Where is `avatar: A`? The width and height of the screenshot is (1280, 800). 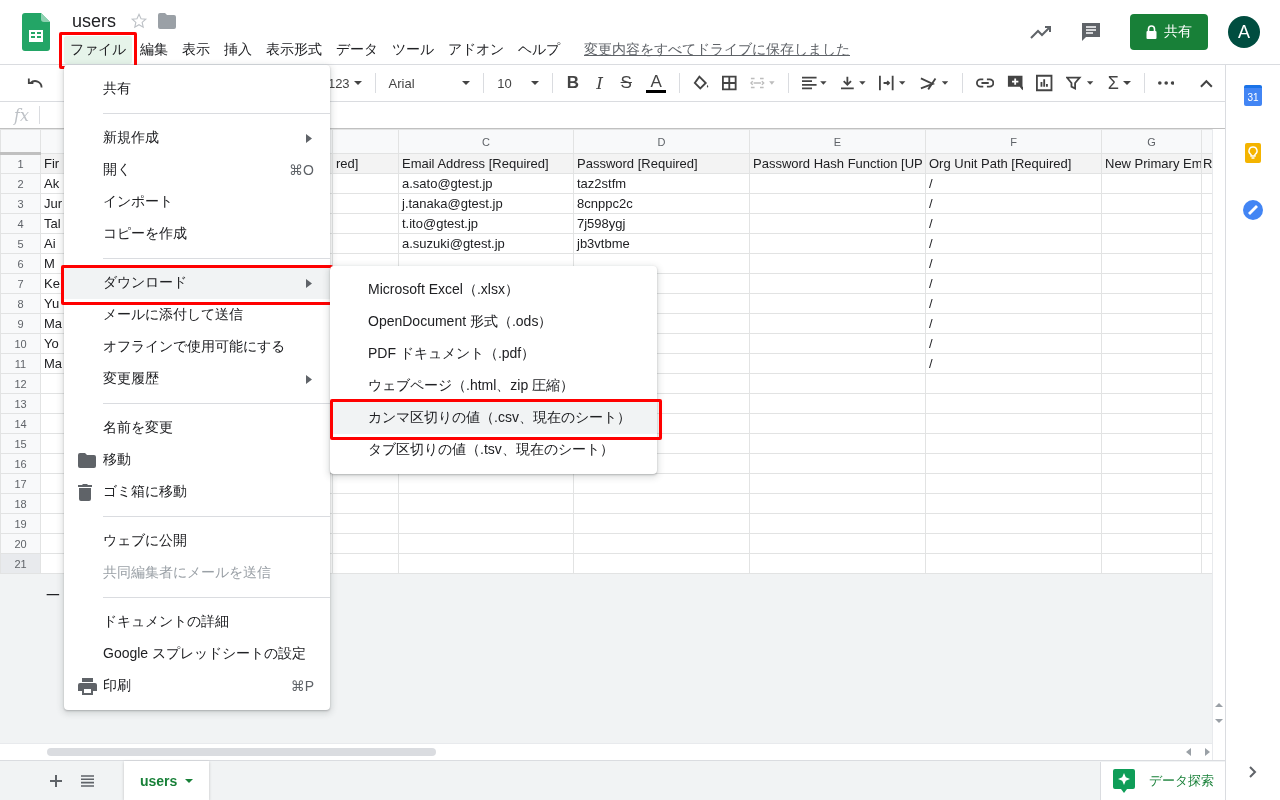
avatar: A is located at coordinates (1244, 32).